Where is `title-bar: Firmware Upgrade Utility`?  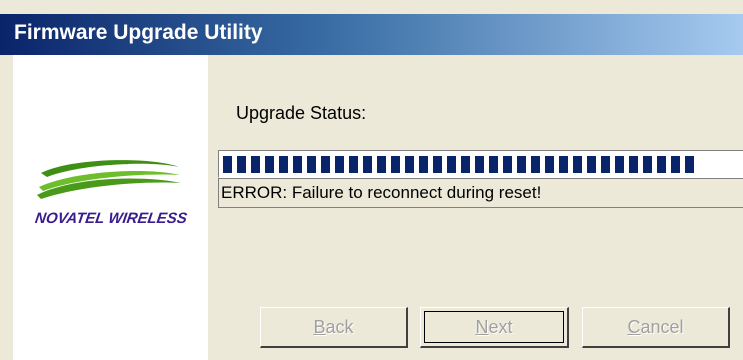
title-bar: Firmware Upgrade Utility is located at coordinates (371, 34).